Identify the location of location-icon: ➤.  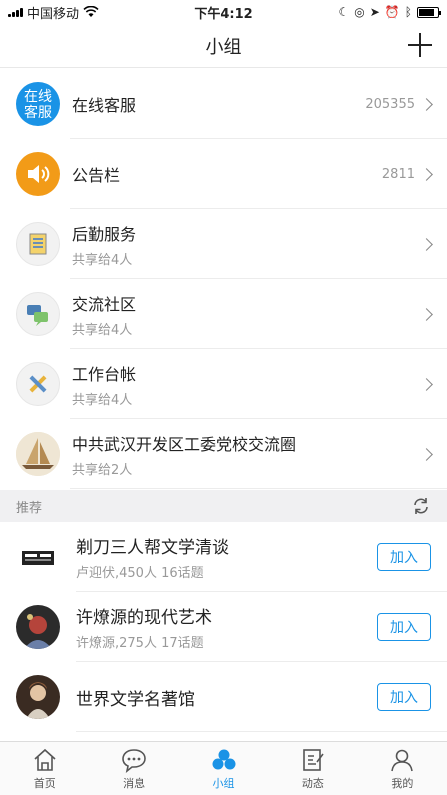
(374, 12).